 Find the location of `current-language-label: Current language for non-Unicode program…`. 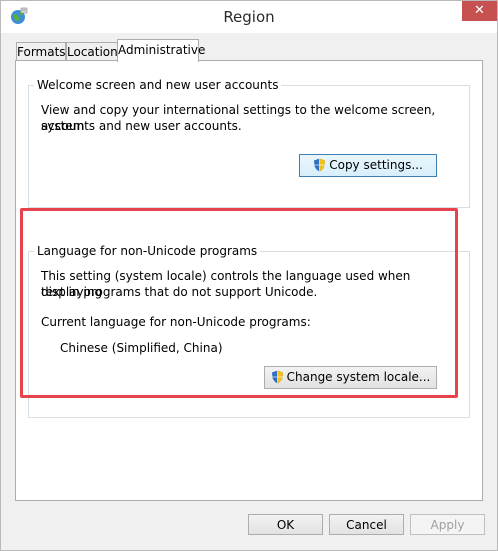

current-language-label: Current language for non-Unicode program… is located at coordinates (176, 322).